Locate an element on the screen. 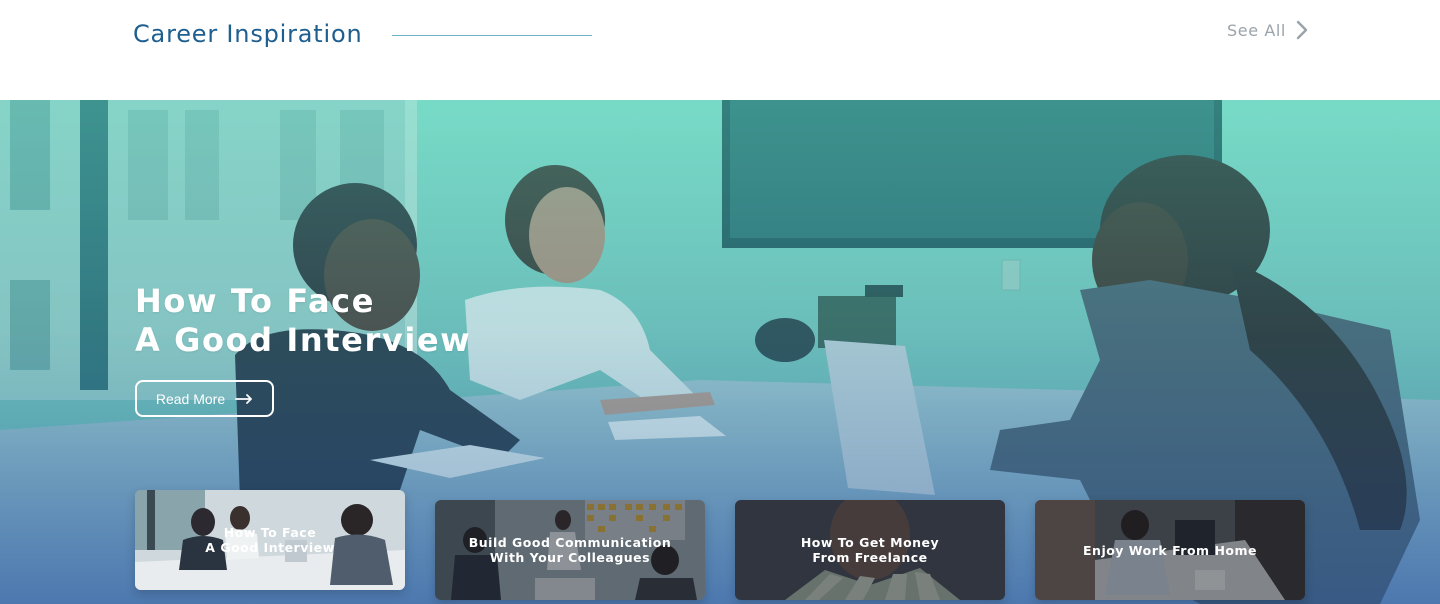 The width and height of the screenshot is (1440, 604). title-divider is located at coordinates (492, 35).